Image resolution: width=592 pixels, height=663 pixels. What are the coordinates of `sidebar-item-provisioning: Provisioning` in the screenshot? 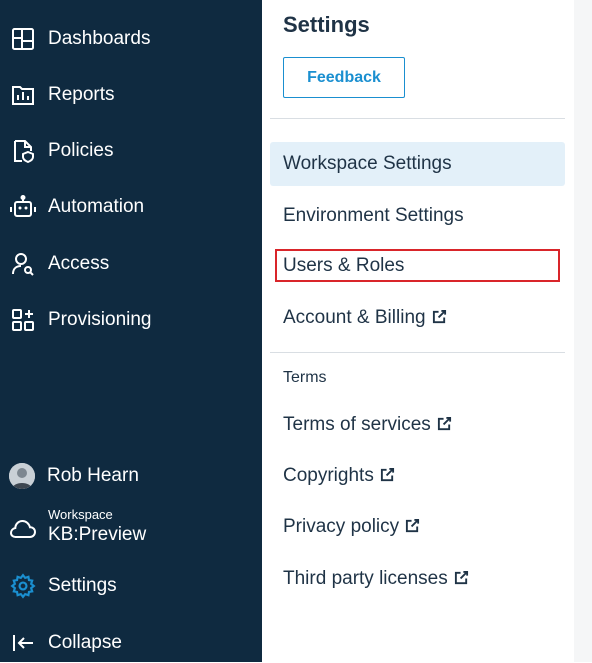 It's located at (131, 320).